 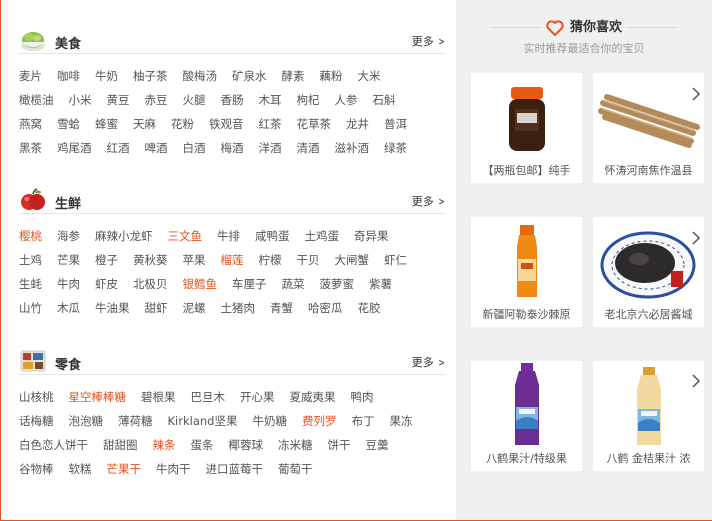 I want to click on keyword-link: 黄秋葵, so click(x=150, y=260).